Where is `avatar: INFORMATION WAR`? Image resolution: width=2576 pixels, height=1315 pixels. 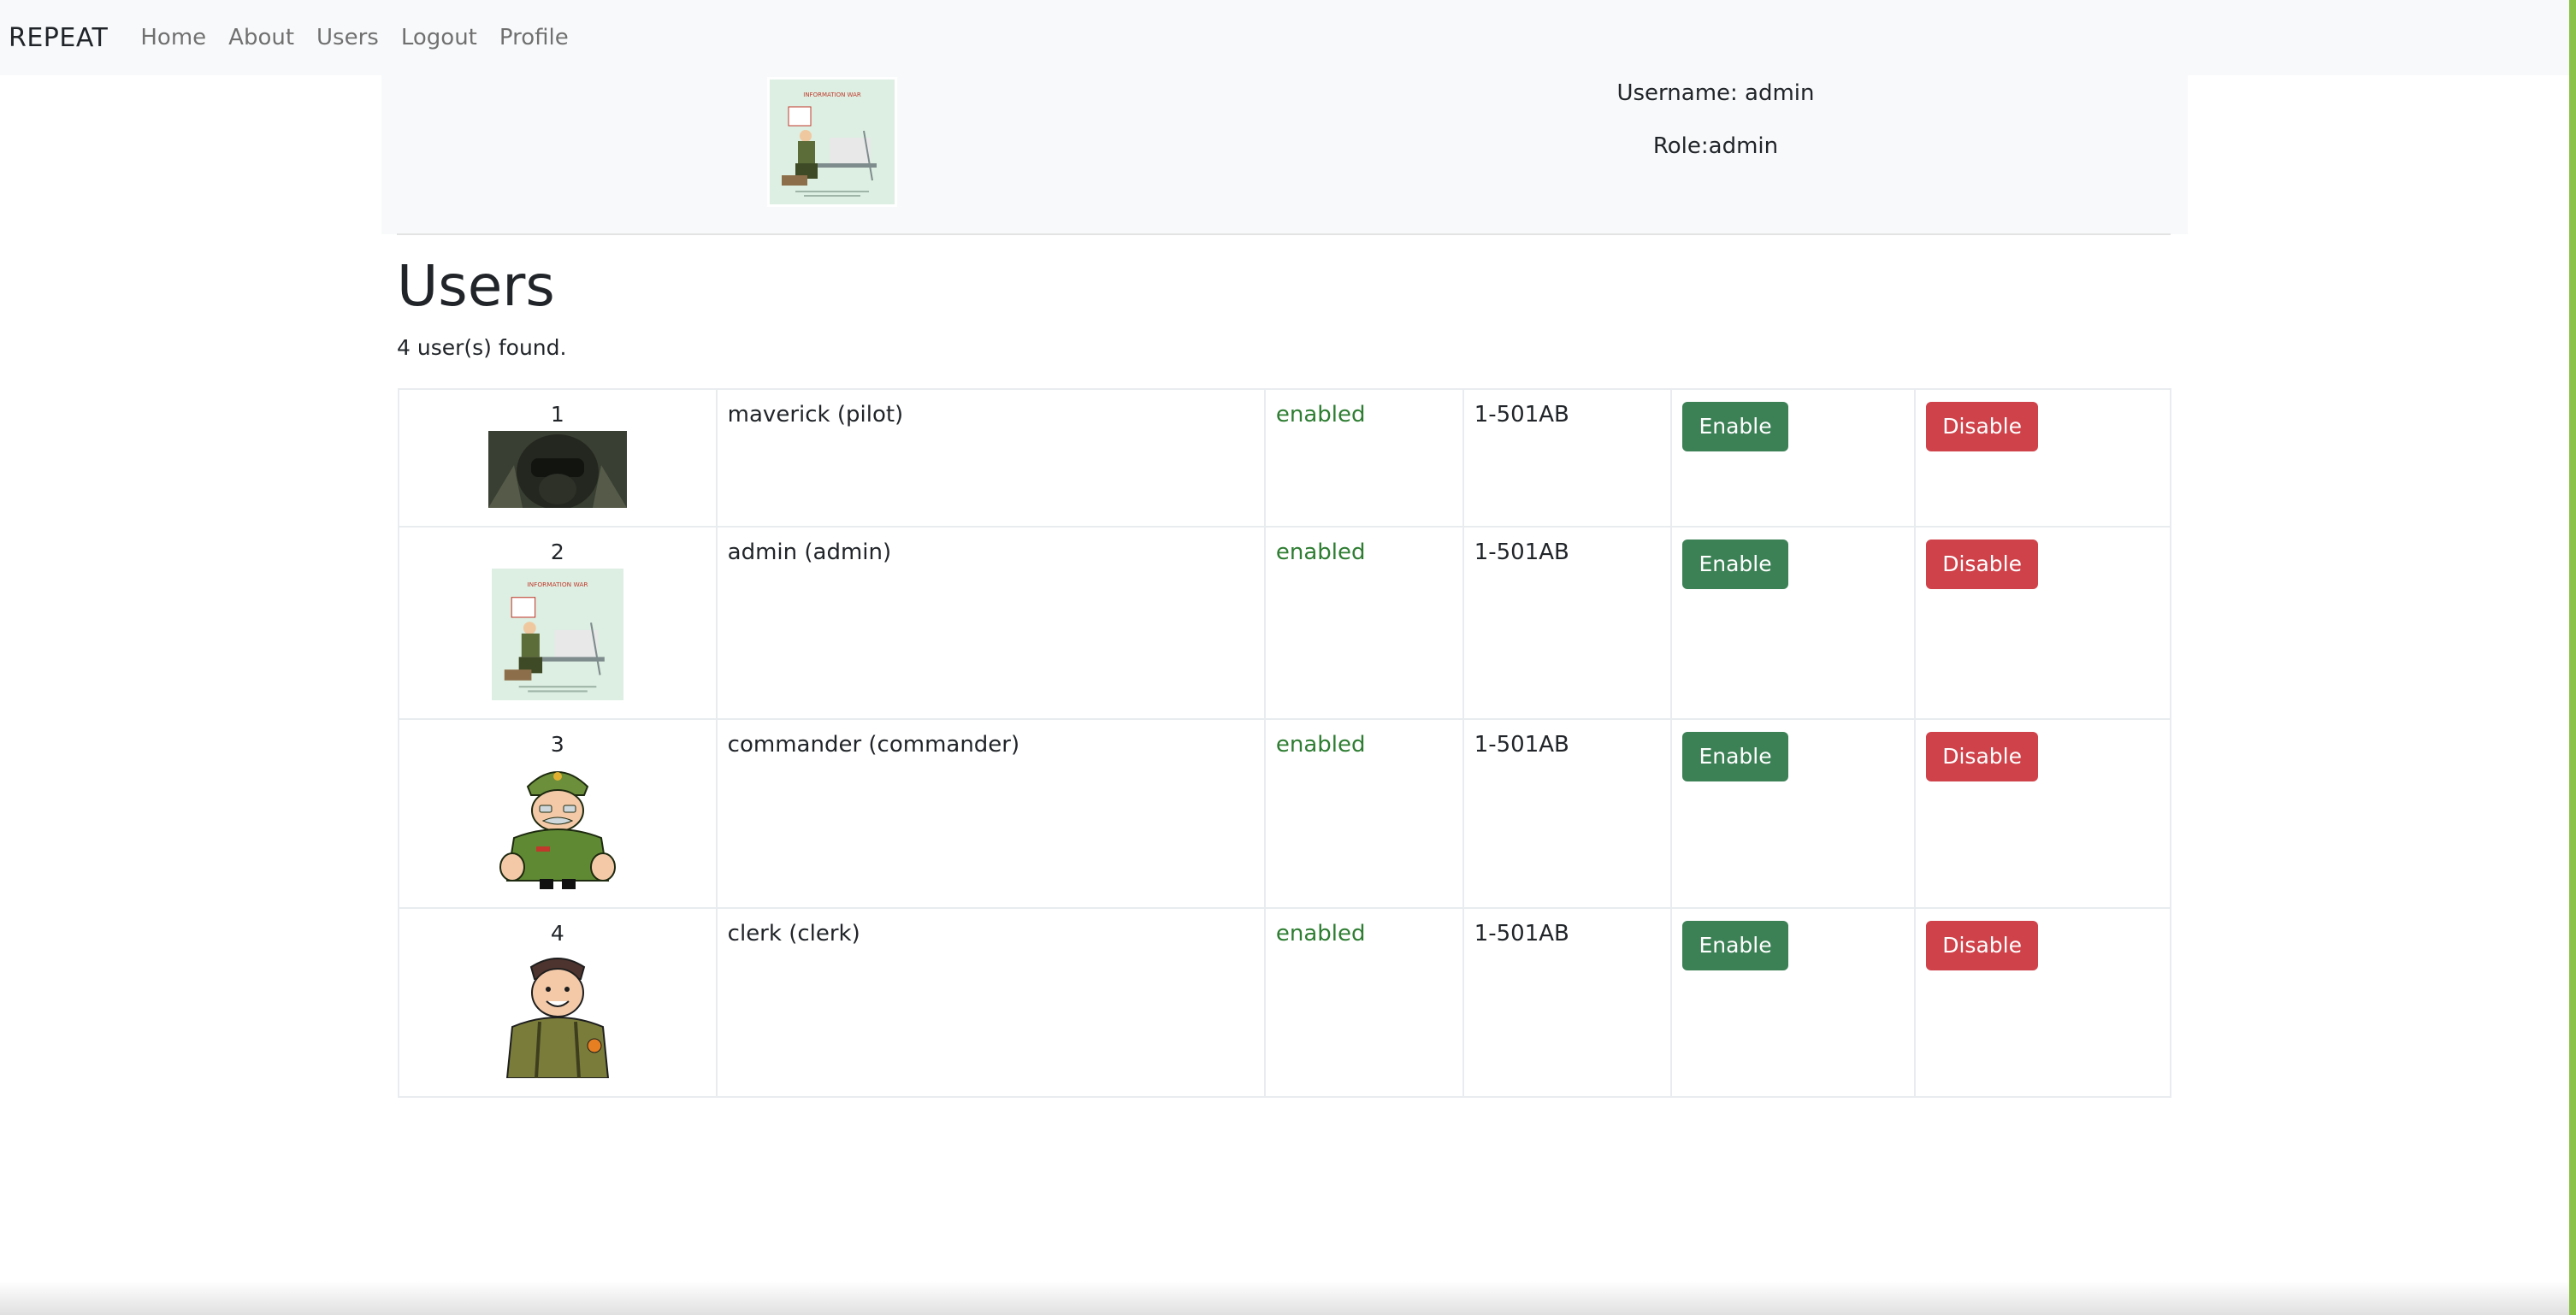 avatar: INFORMATION WAR is located at coordinates (557, 637).